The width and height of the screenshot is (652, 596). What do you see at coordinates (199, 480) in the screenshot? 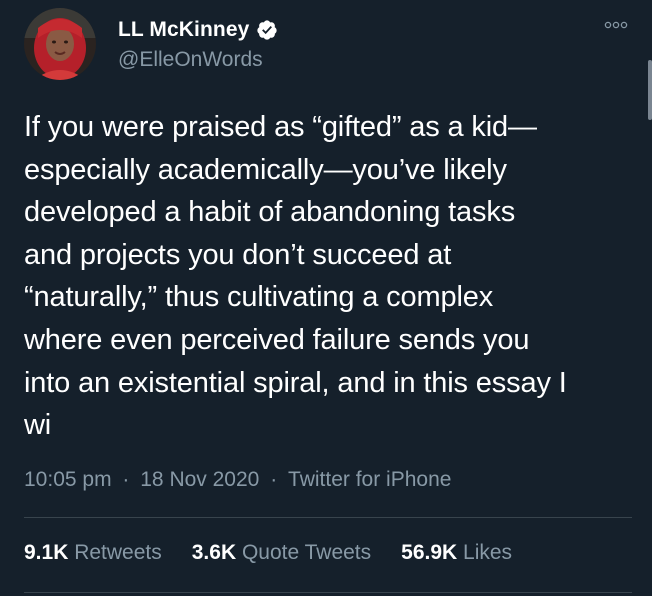
I see `tweet-date: 18 Nov 2020` at bounding box center [199, 480].